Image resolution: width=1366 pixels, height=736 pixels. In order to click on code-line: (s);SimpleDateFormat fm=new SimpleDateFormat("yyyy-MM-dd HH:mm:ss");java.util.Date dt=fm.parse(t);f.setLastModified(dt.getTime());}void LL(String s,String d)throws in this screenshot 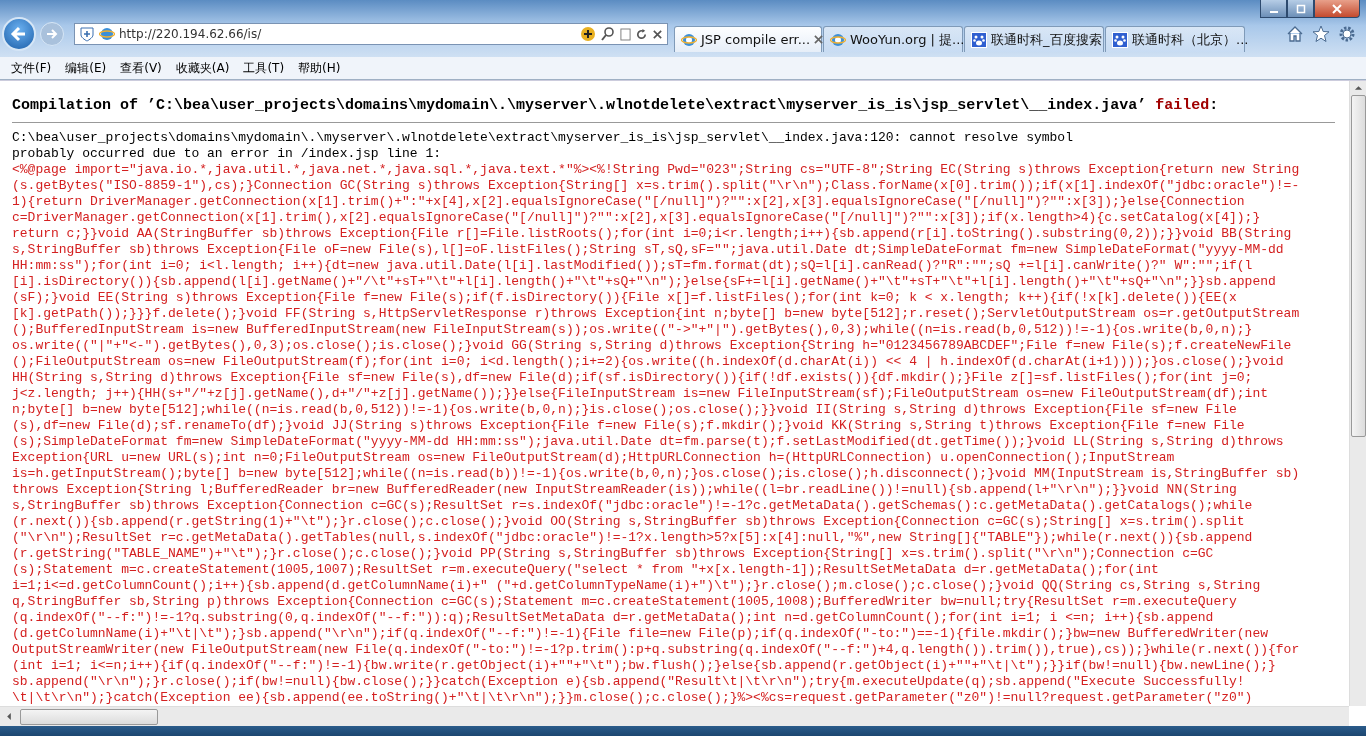, I will do `click(648, 442)`.